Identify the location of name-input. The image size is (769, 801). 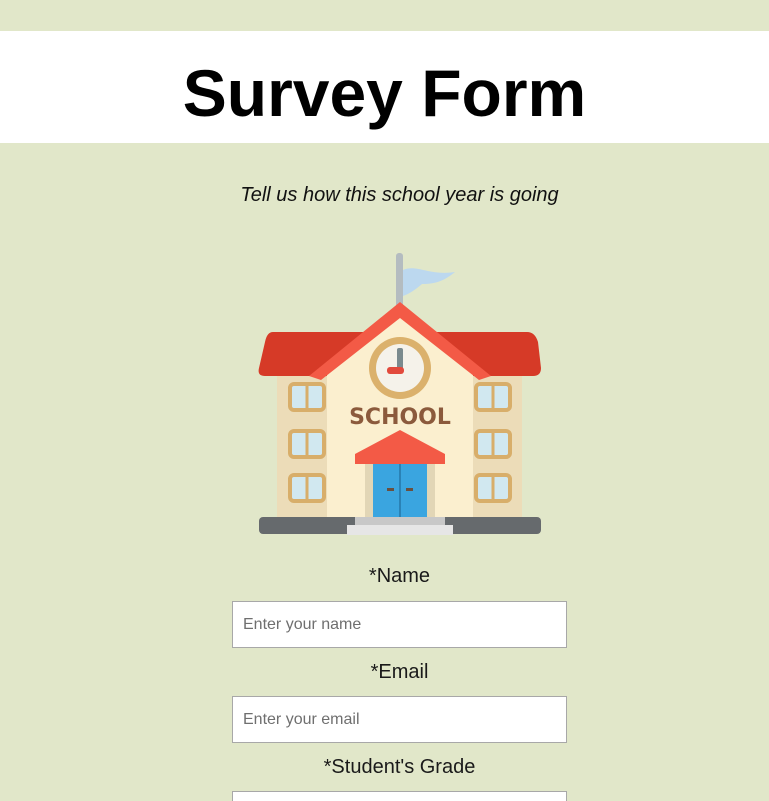
(399, 624).